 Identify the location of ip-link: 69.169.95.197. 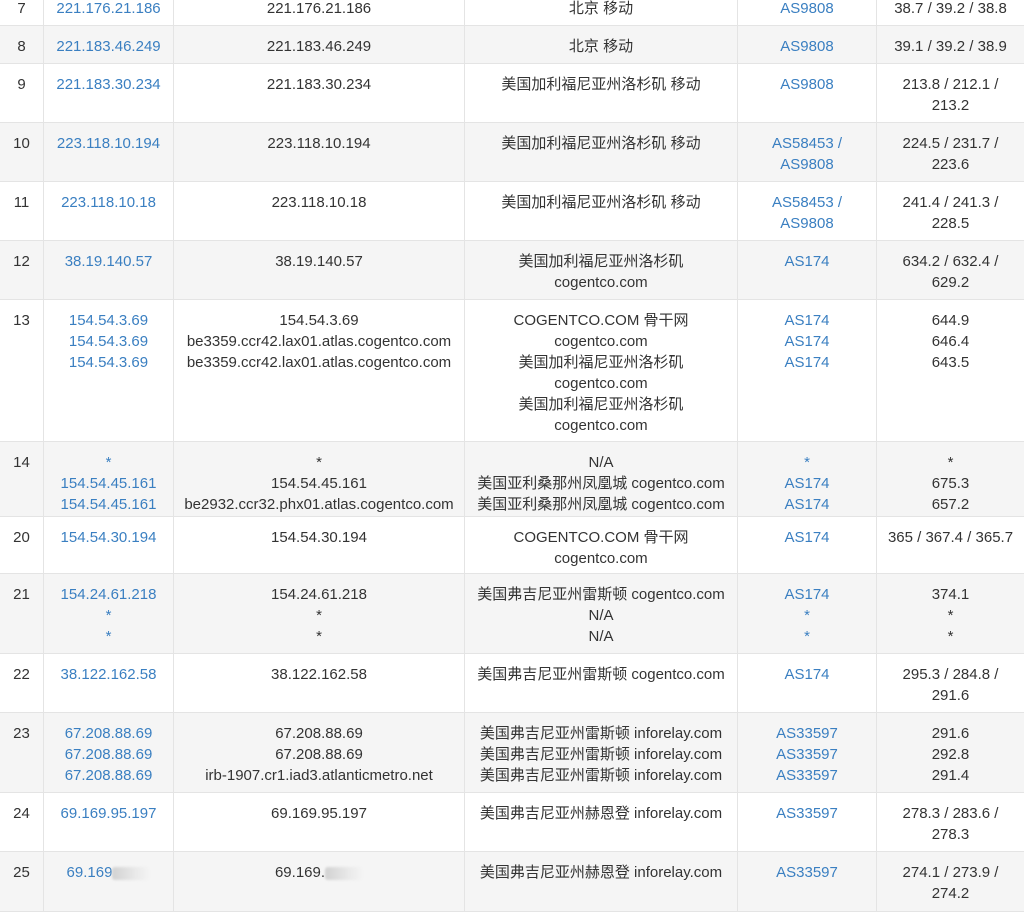
(108, 822).